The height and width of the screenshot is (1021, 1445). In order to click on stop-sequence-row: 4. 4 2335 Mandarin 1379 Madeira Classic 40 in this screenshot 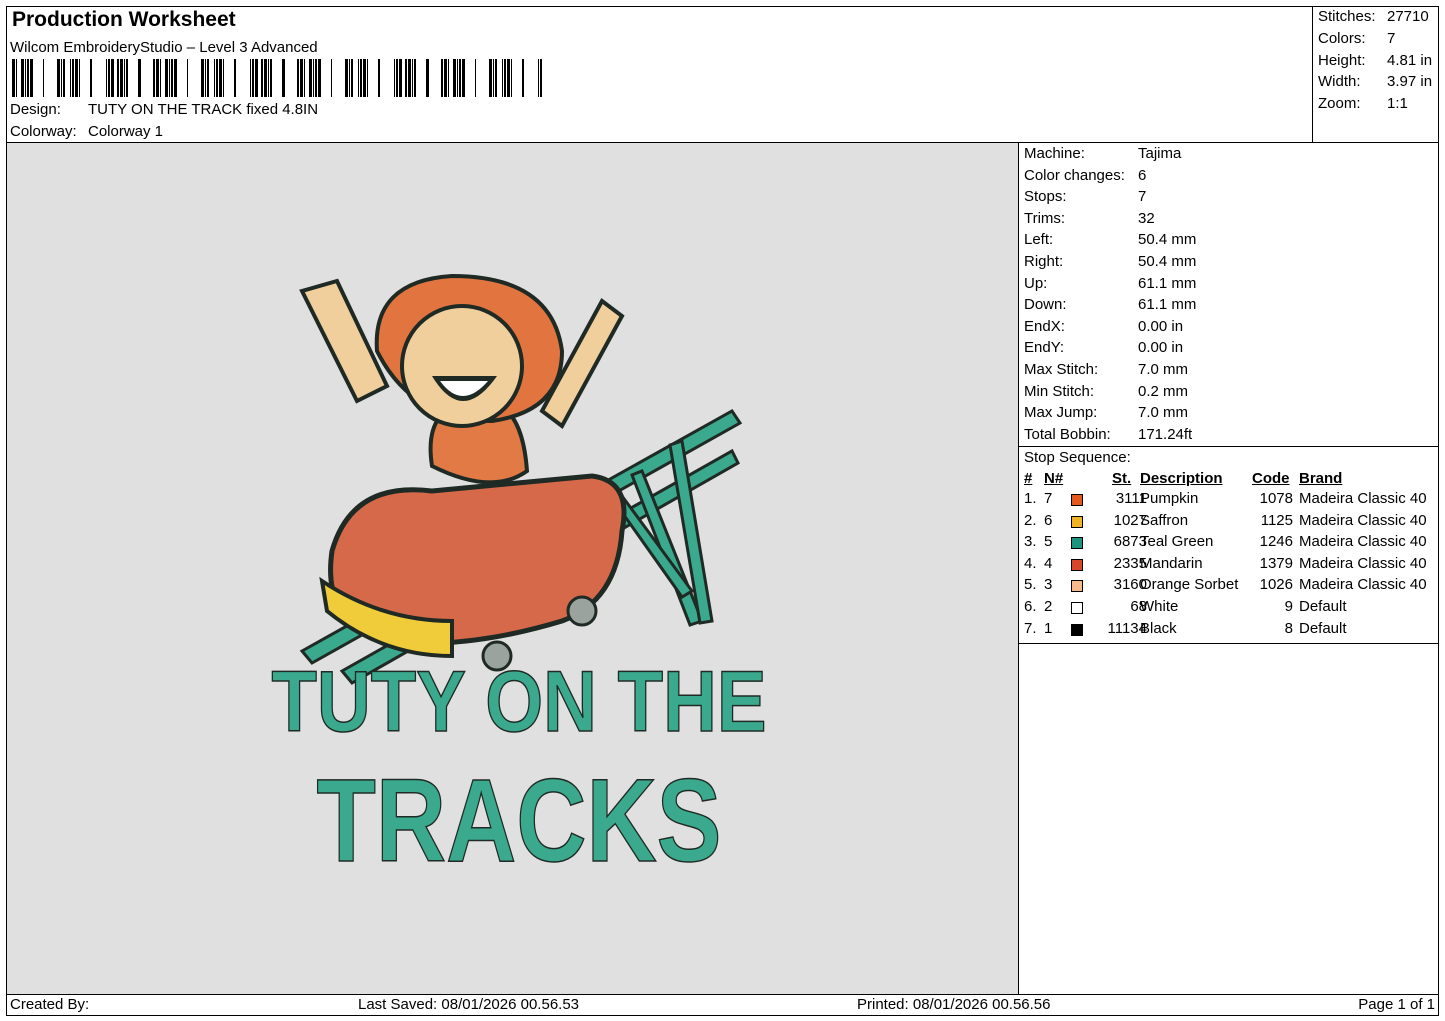, I will do `click(1229, 565)`.